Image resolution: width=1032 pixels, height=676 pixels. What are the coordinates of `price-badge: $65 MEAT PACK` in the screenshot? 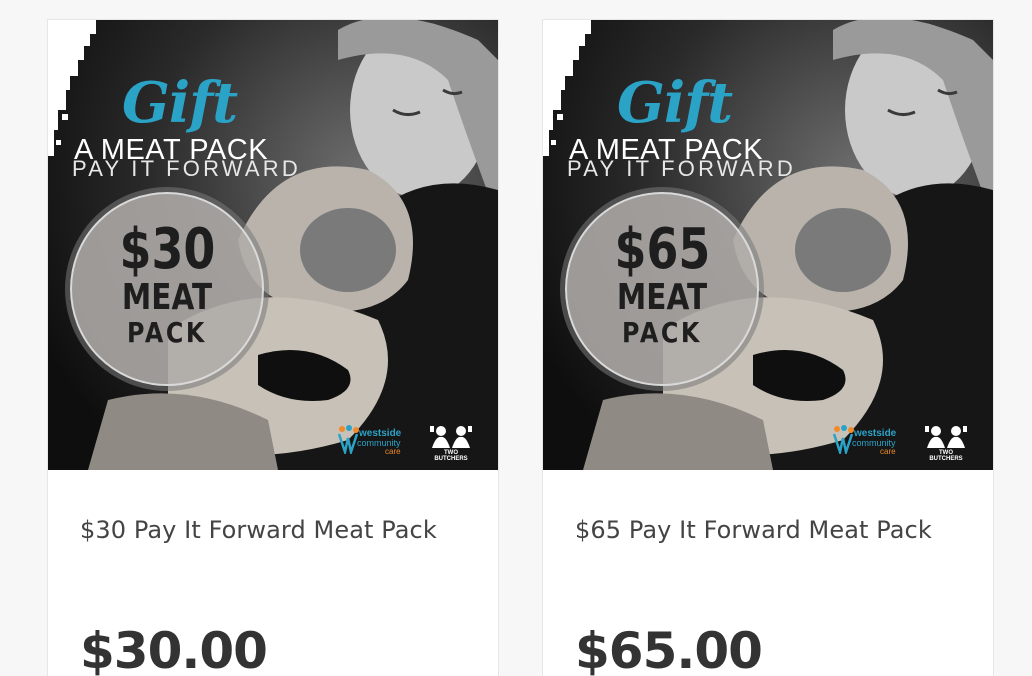 It's located at (662, 289).